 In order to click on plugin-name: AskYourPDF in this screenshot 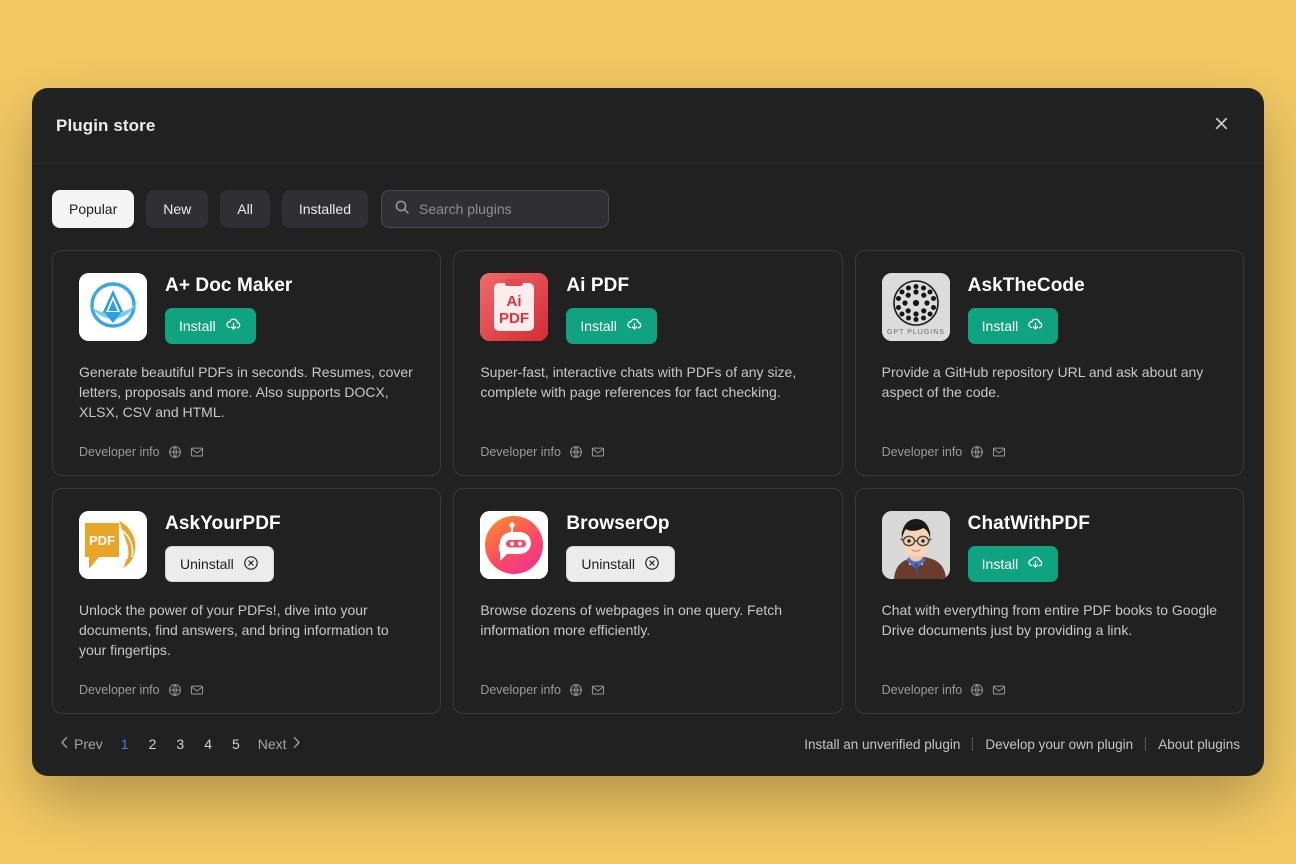, I will do `click(223, 523)`.